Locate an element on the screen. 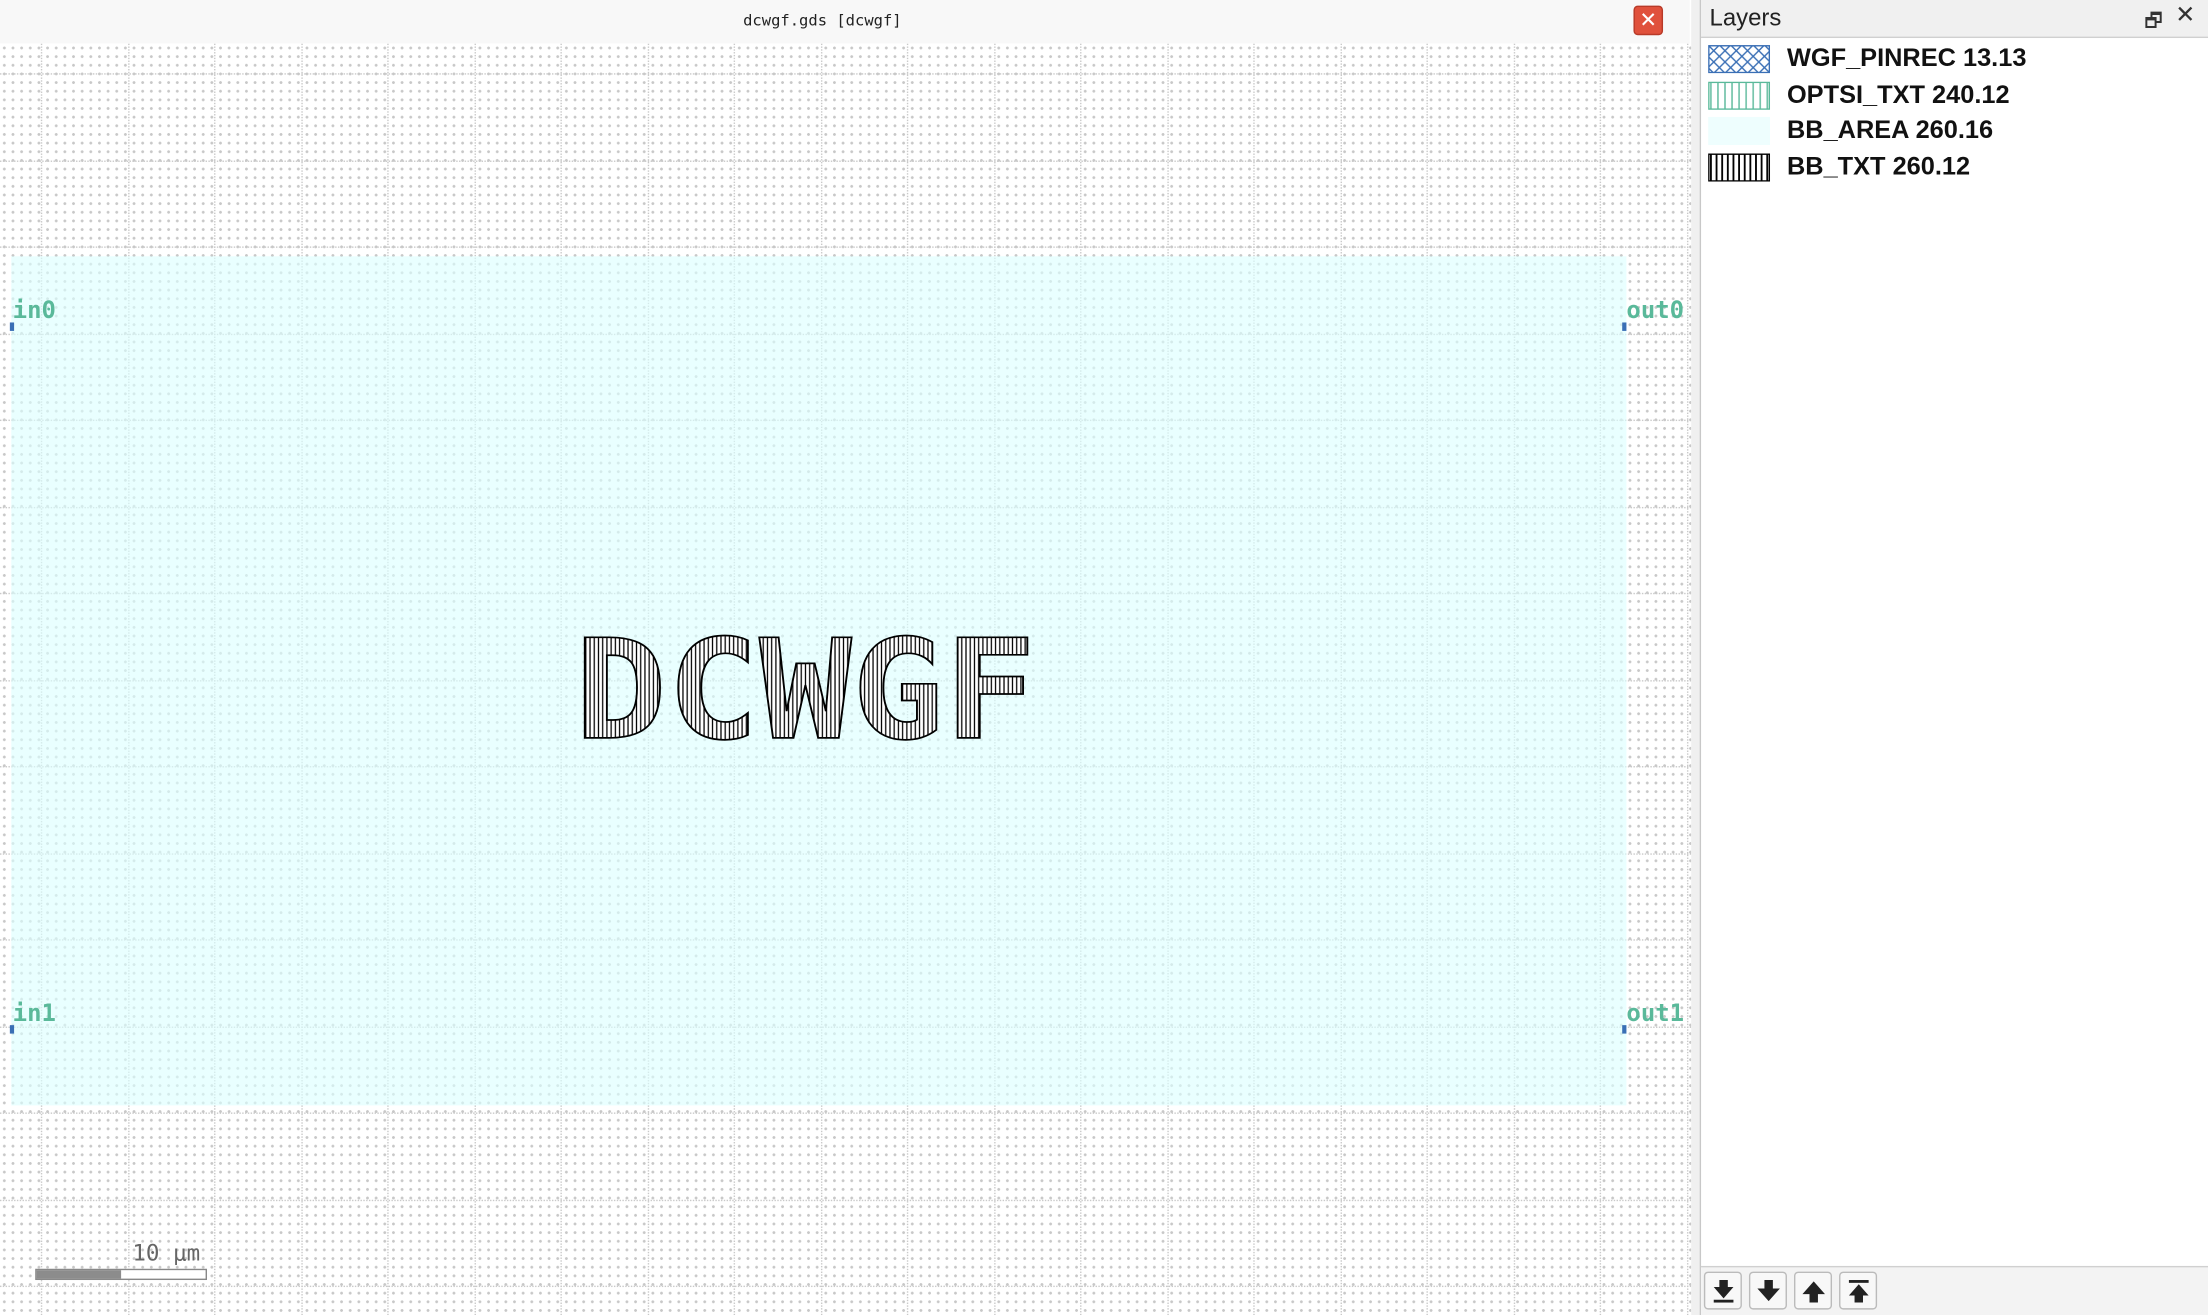  port-pin-out1 is located at coordinates (1624, 1029).